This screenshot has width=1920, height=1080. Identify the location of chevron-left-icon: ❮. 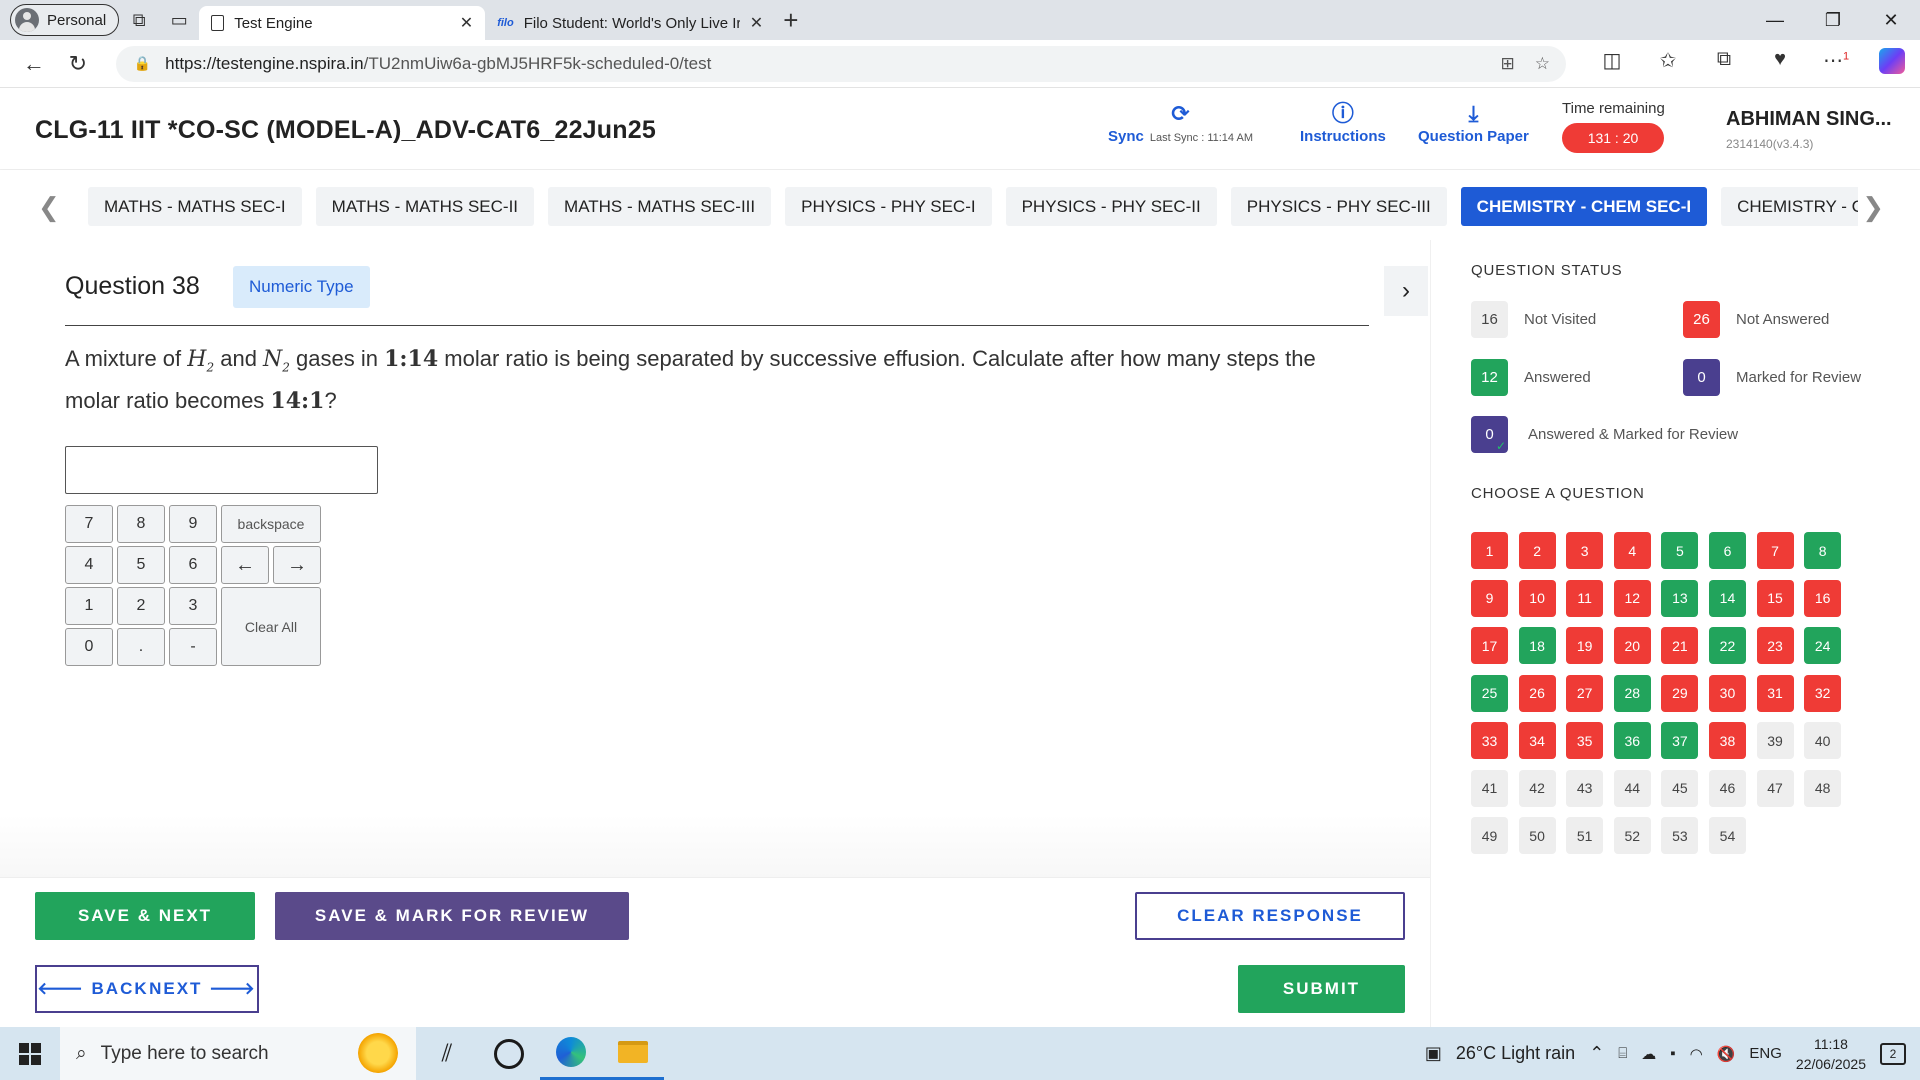
(49, 207).